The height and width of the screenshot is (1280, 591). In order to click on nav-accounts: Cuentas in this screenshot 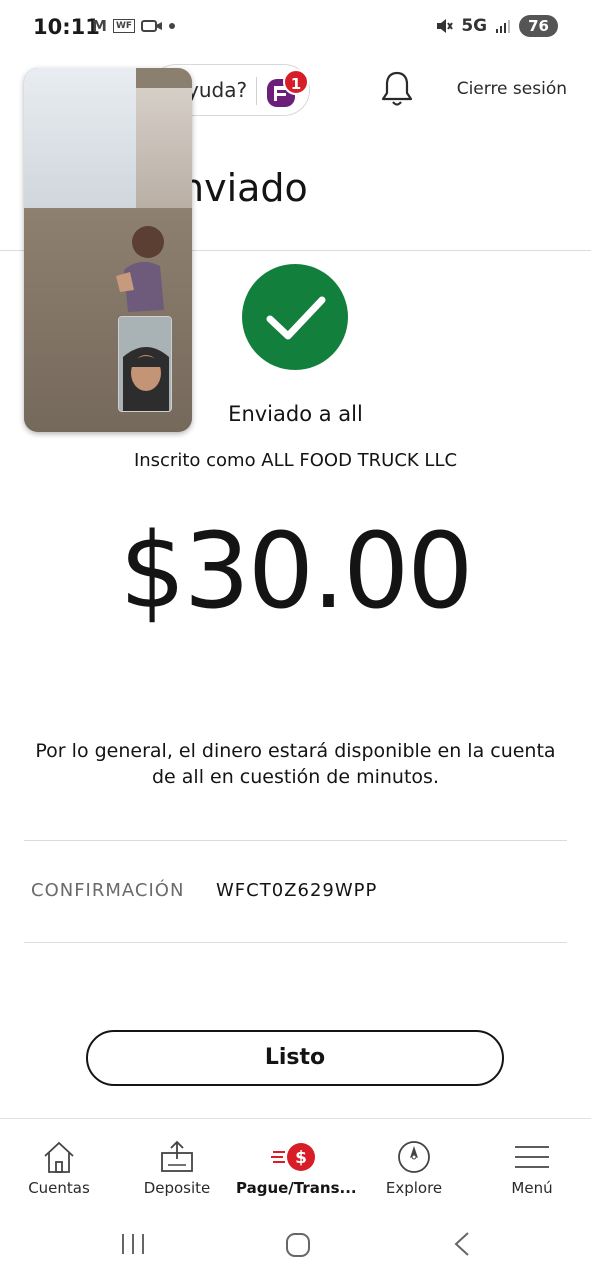, I will do `click(59, 1163)`.